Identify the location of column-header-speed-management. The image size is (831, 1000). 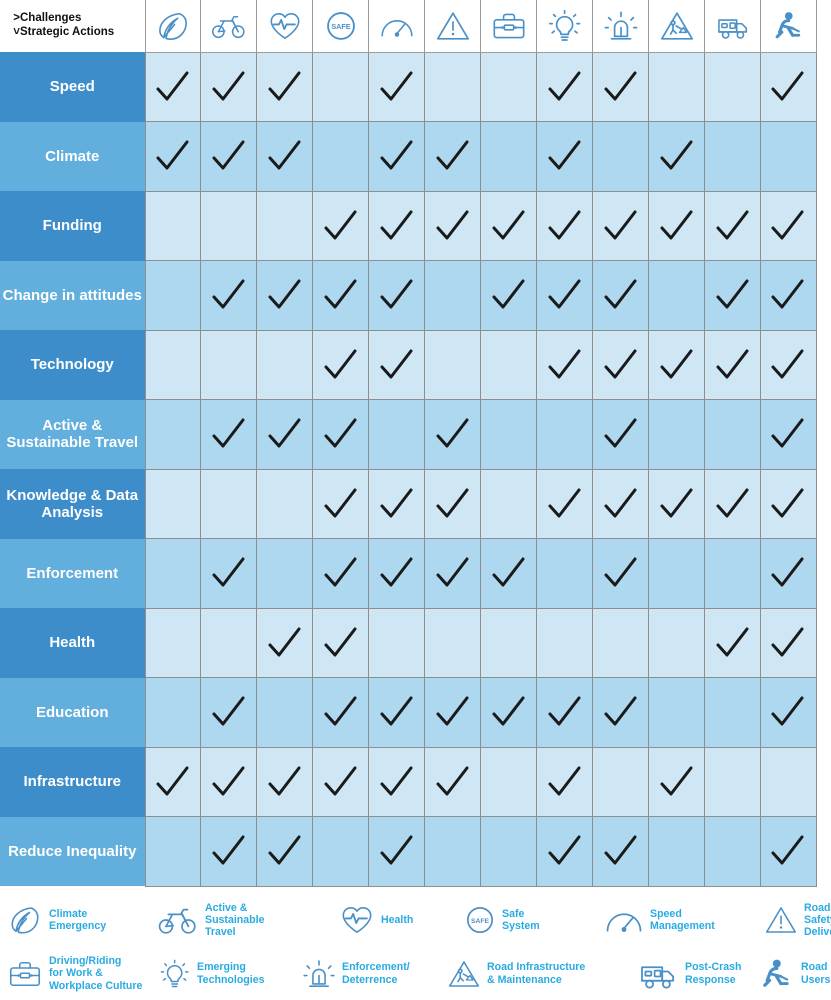
(396, 26).